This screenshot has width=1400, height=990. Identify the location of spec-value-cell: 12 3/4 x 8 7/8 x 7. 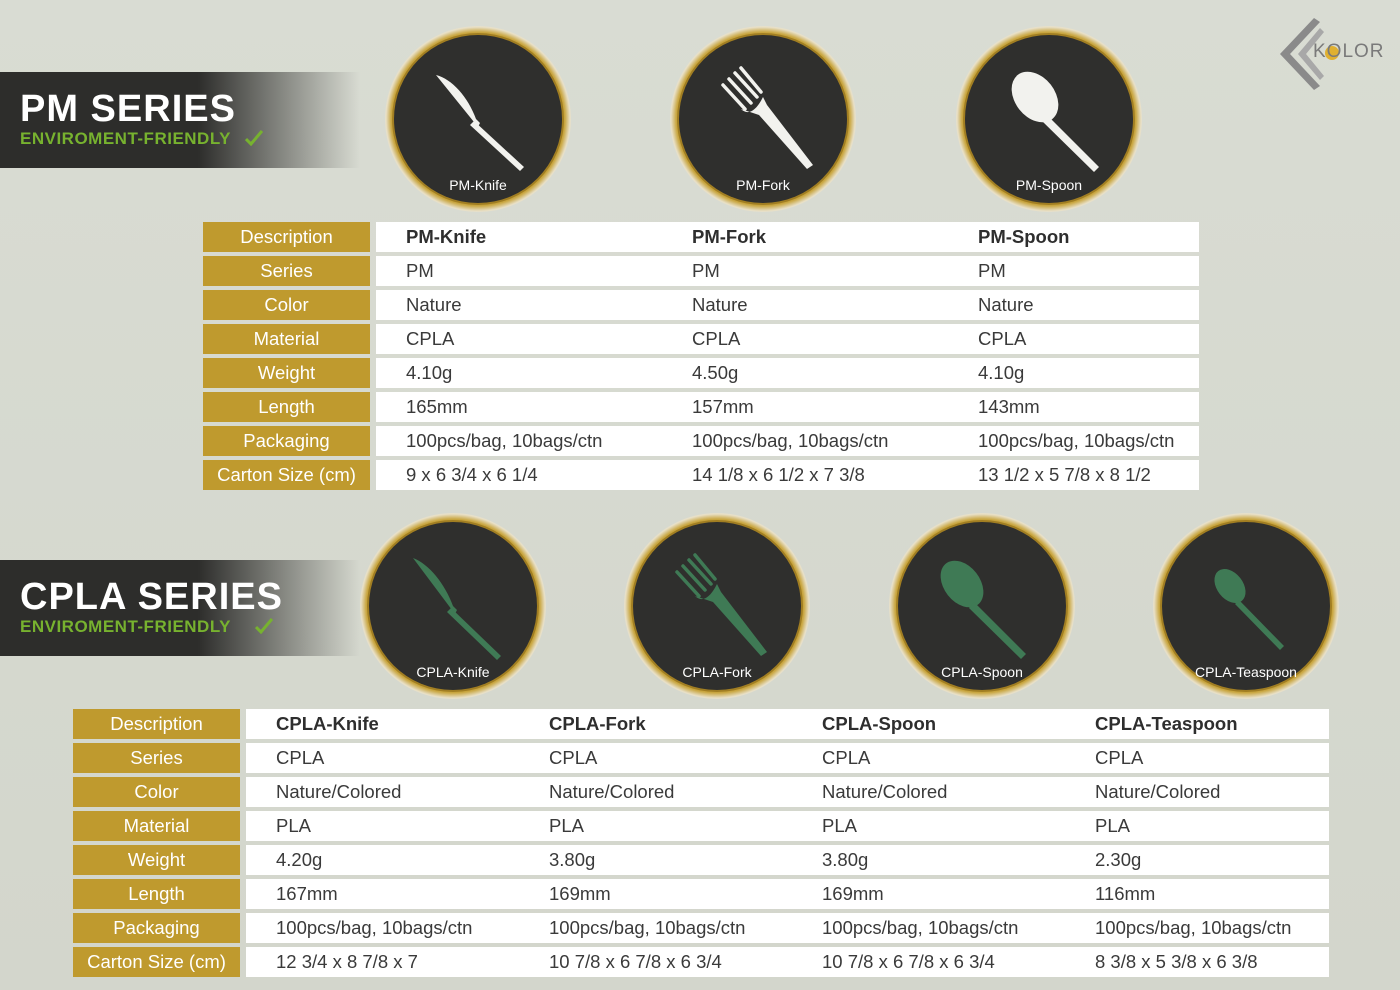
(382, 962).